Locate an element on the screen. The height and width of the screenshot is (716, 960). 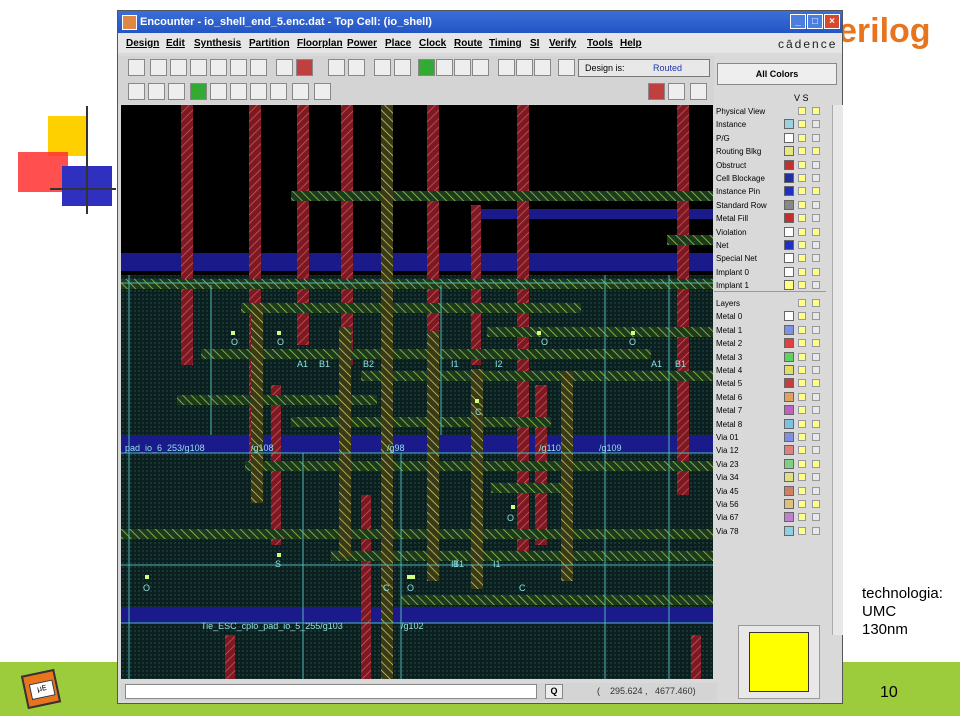
query-button: Q is located at coordinates (554, 691).